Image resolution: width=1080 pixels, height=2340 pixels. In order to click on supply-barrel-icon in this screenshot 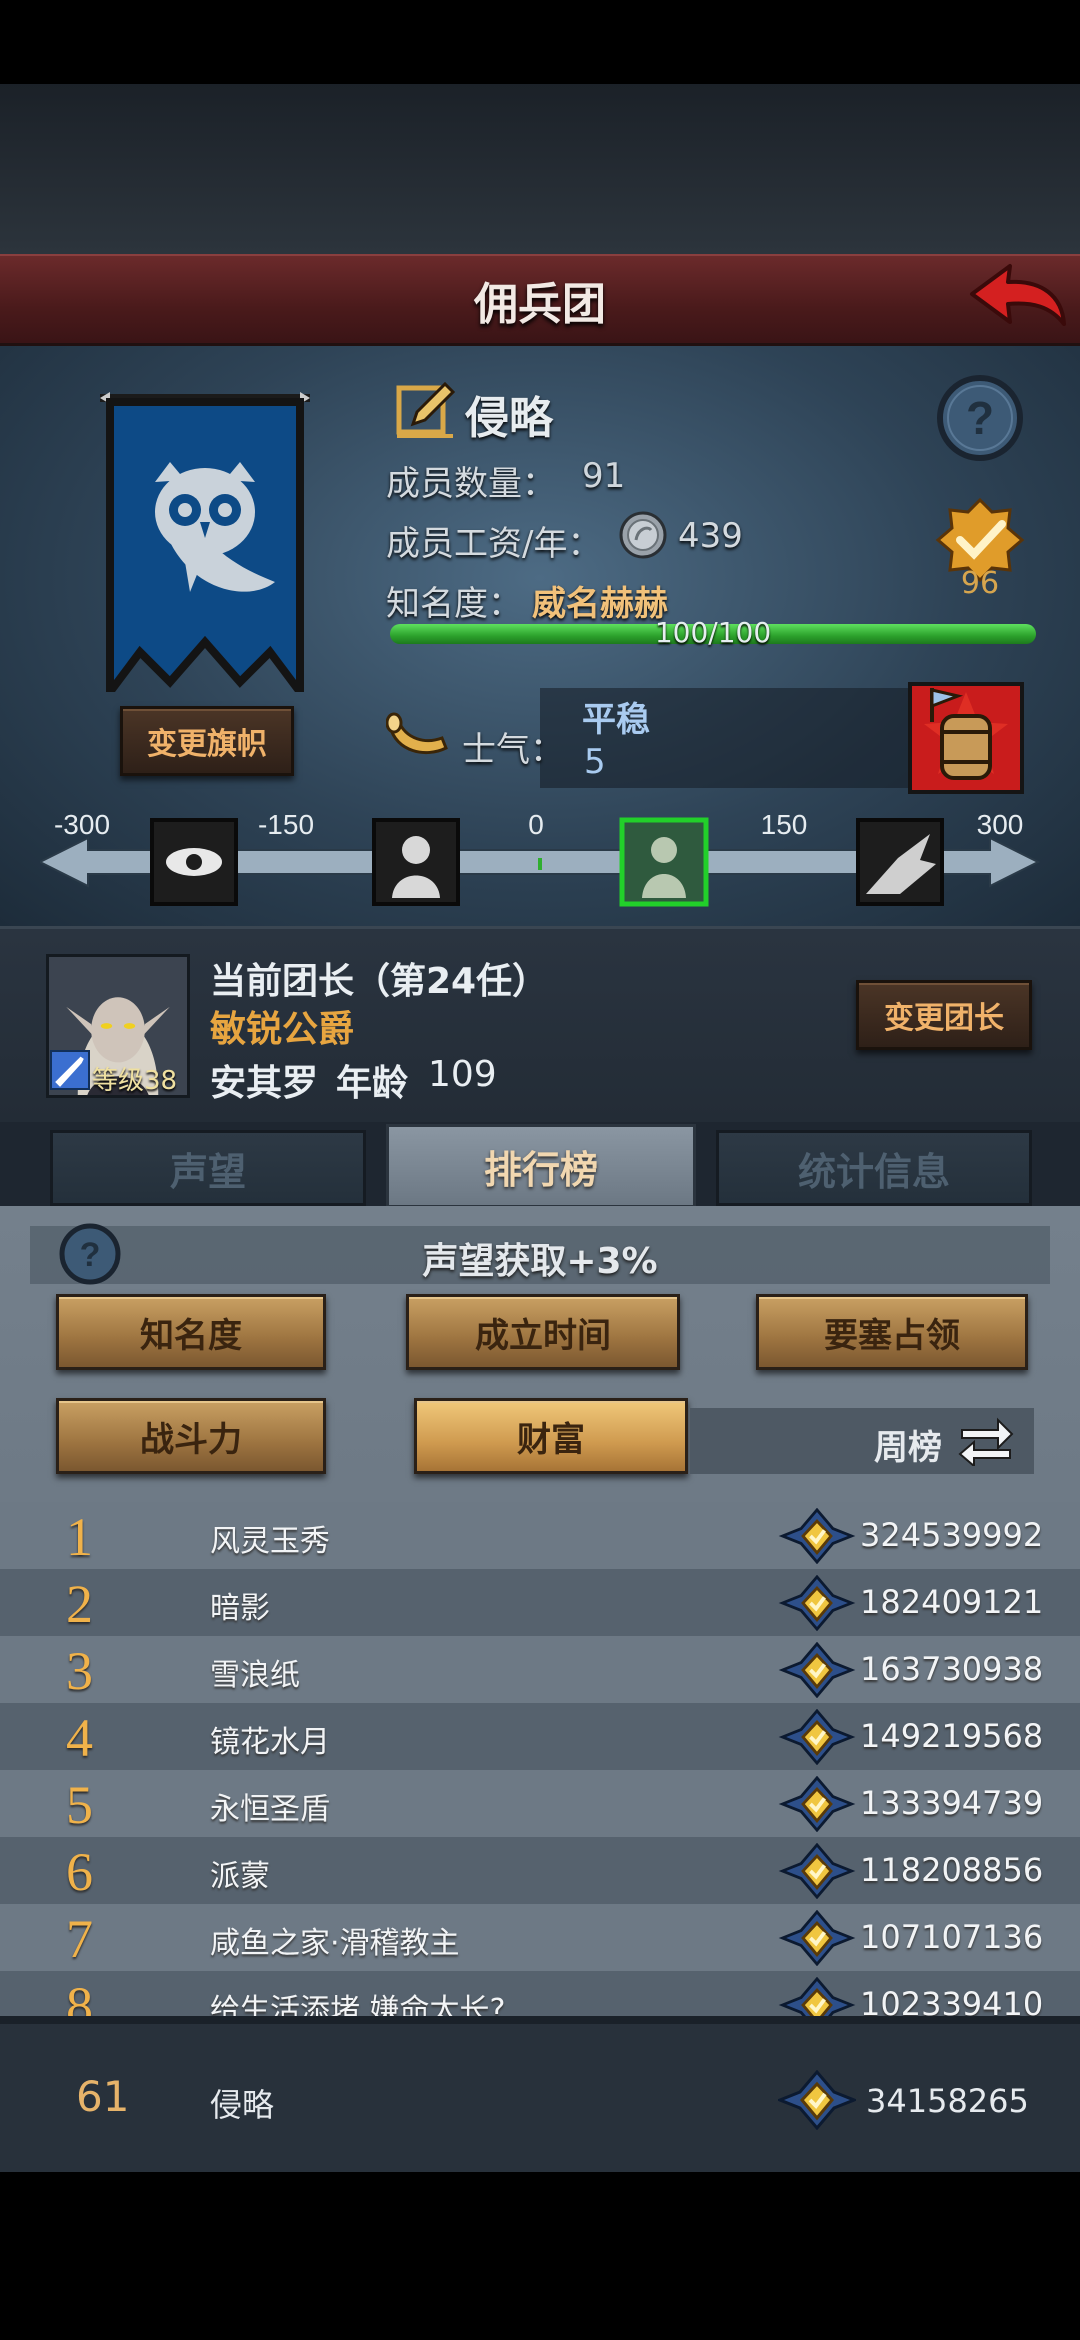, I will do `click(966, 738)`.